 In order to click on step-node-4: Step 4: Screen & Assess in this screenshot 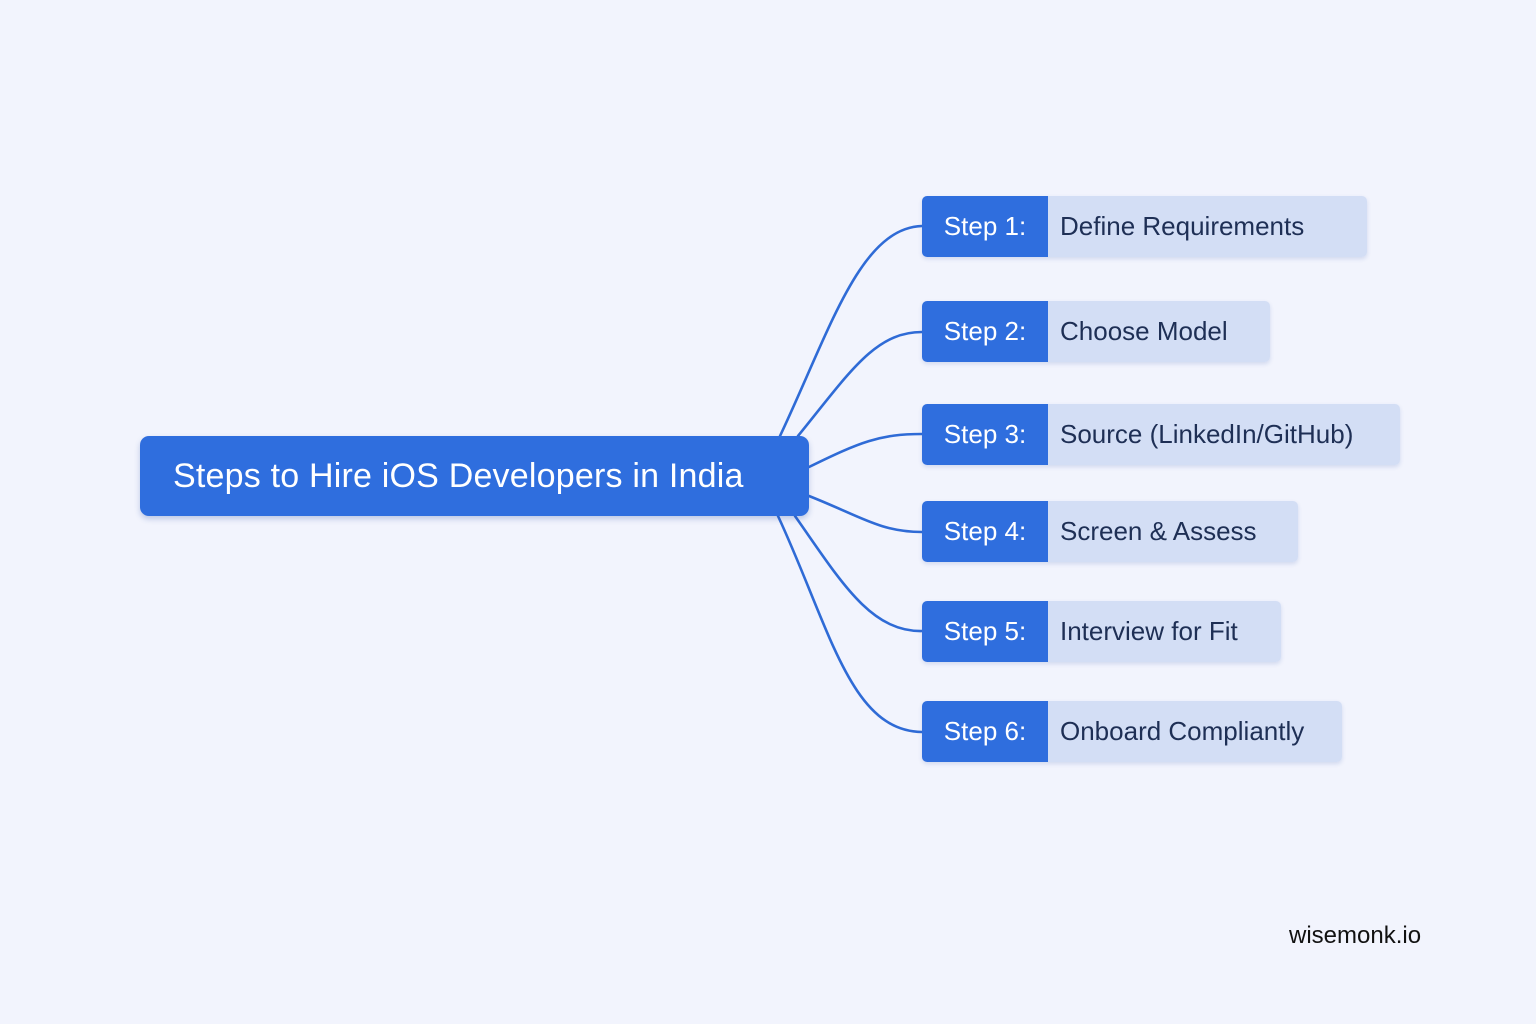, I will do `click(1110, 531)`.